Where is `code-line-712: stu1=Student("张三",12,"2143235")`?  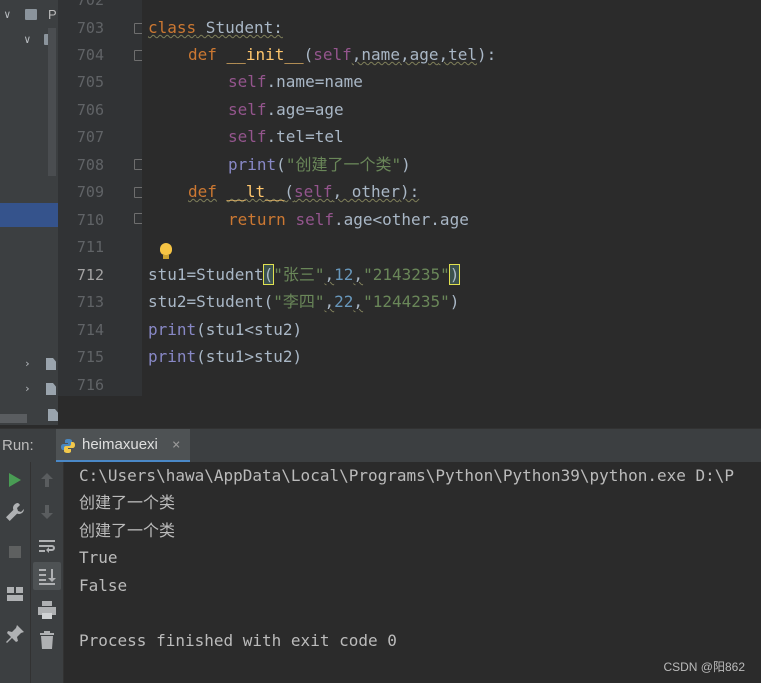 code-line-712: stu1=Student("张三",12,"2143235") is located at coordinates (304, 275).